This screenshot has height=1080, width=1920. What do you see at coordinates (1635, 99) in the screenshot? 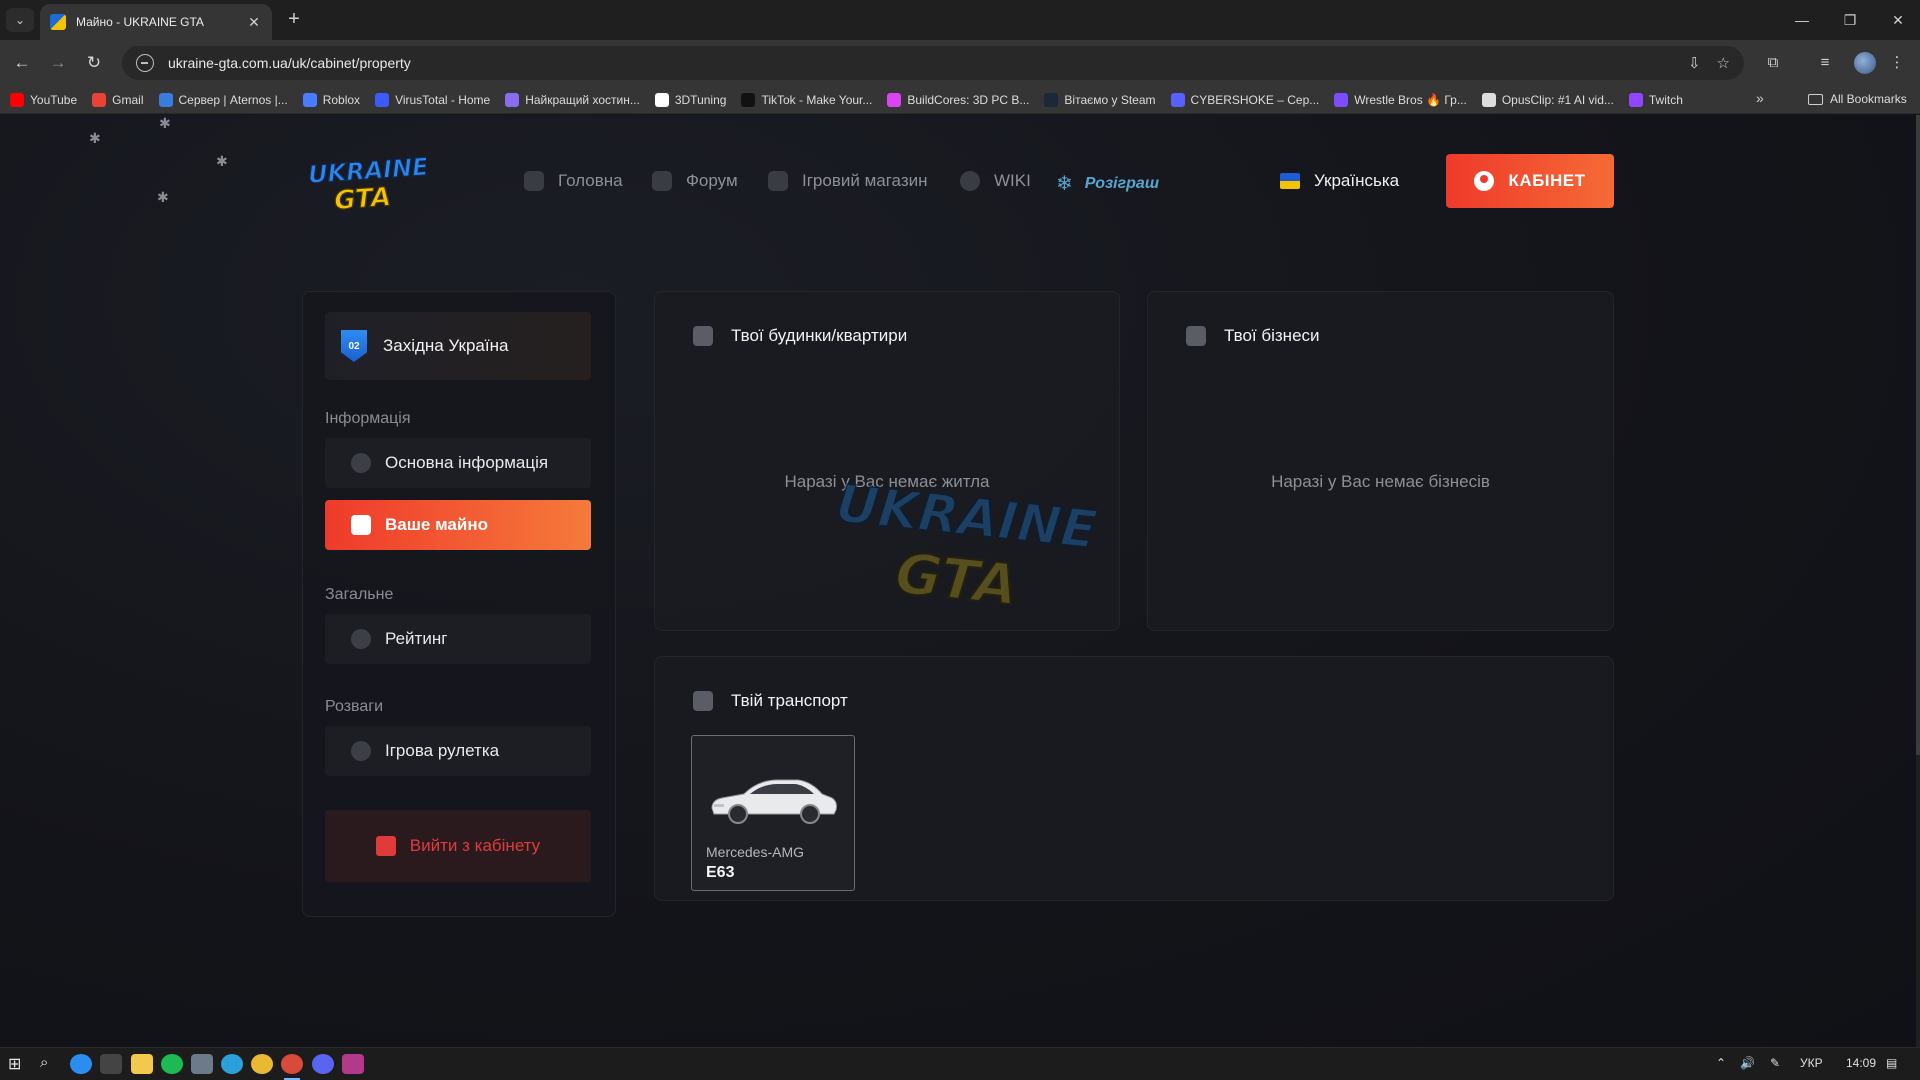
I see `twitch-icon` at bounding box center [1635, 99].